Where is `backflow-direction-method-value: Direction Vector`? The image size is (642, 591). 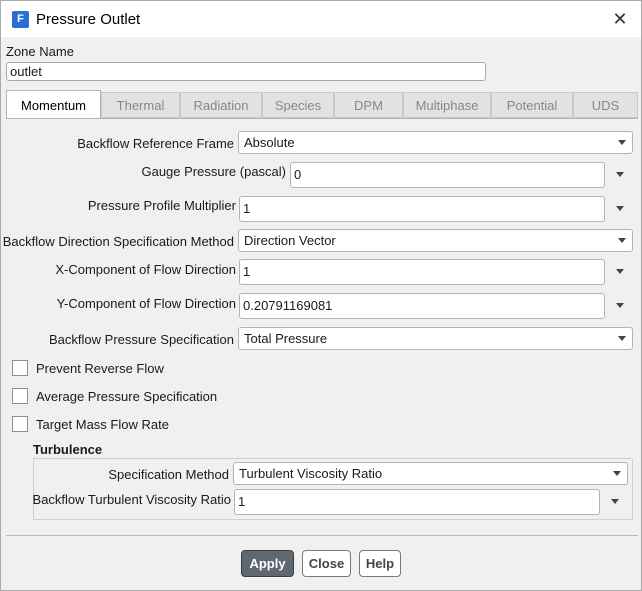
backflow-direction-method-value: Direction Vector is located at coordinates (290, 240).